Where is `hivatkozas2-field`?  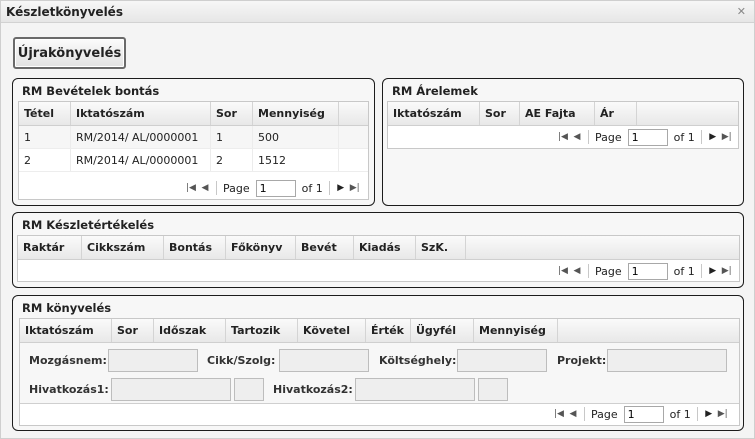 hivatkozas2-field is located at coordinates (415, 389).